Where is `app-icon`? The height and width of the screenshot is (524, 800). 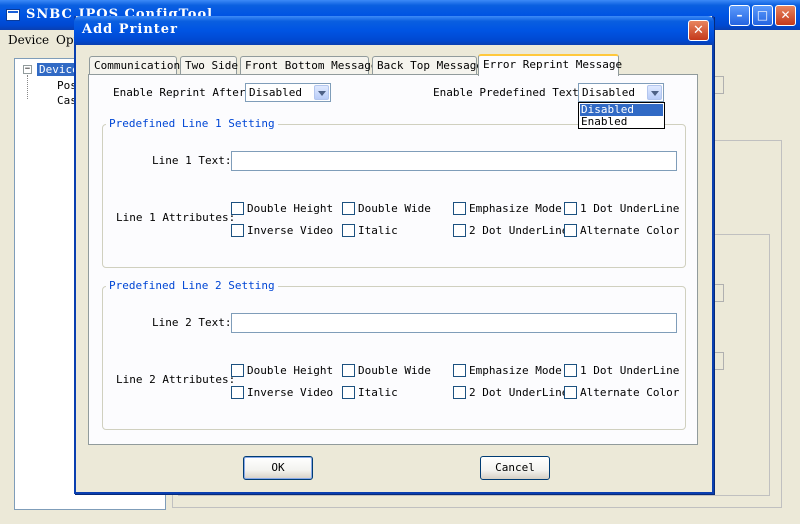
app-icon is located at coordinates (13, 15).